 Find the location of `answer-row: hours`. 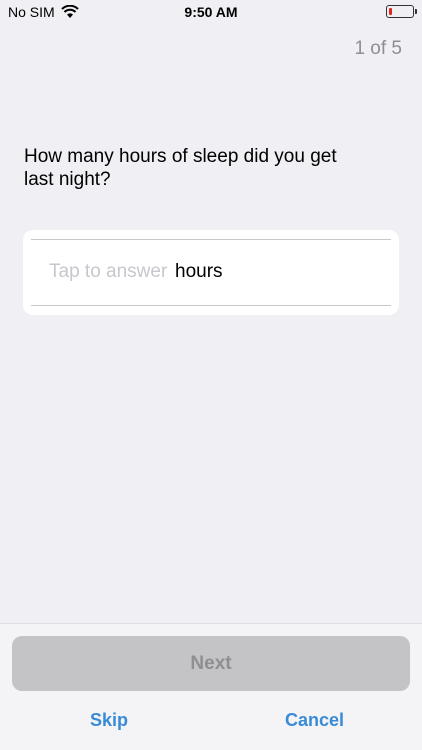

answer-row: hours is located at coordinates (136, 272).